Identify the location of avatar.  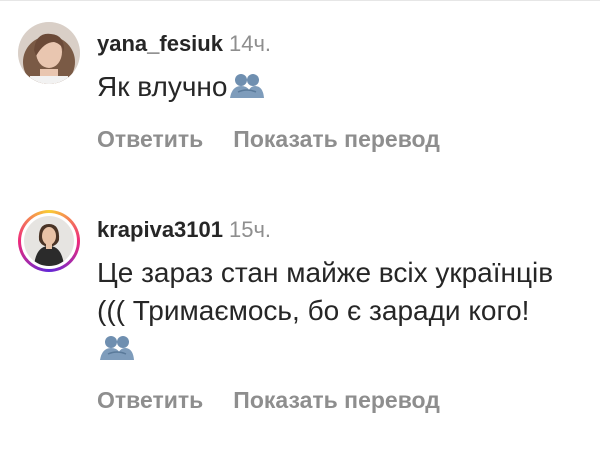
(49, 53).